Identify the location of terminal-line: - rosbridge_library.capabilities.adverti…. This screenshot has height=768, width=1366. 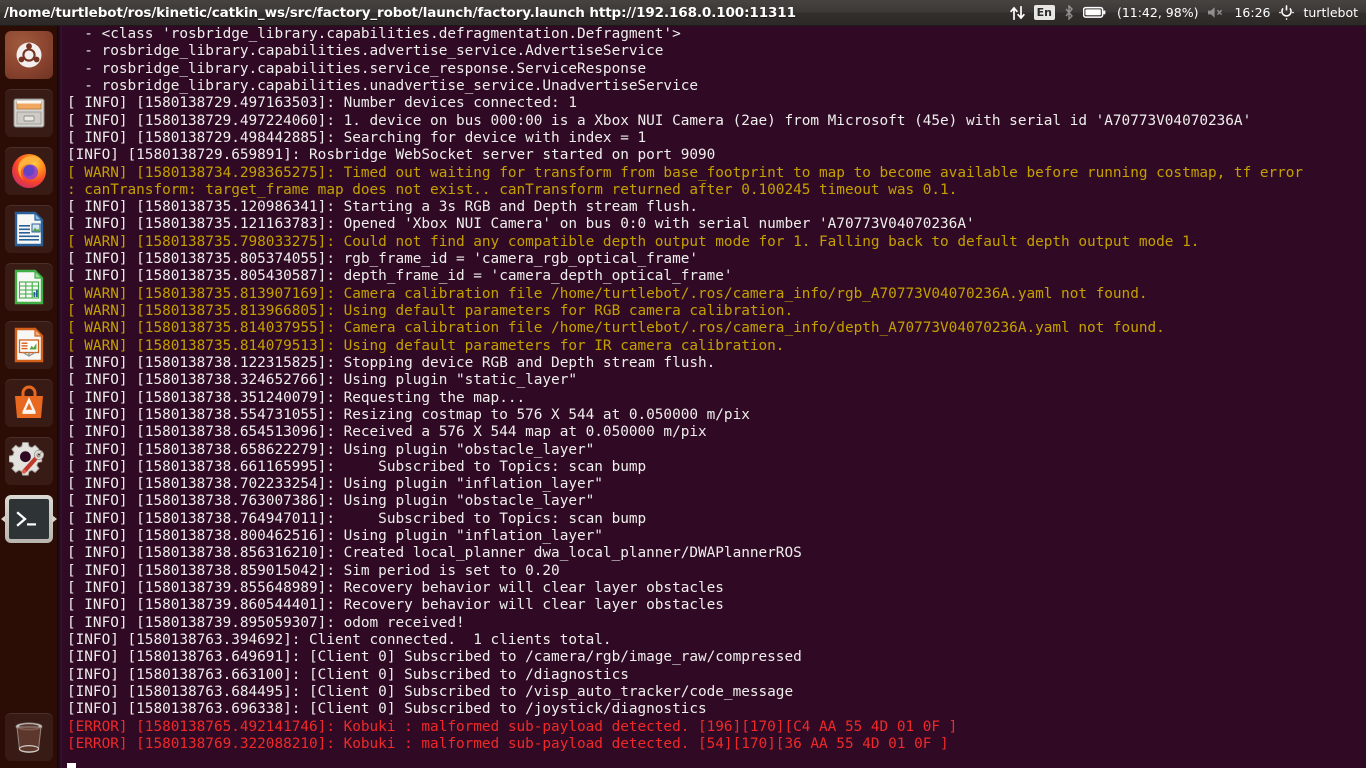
(365, 51).